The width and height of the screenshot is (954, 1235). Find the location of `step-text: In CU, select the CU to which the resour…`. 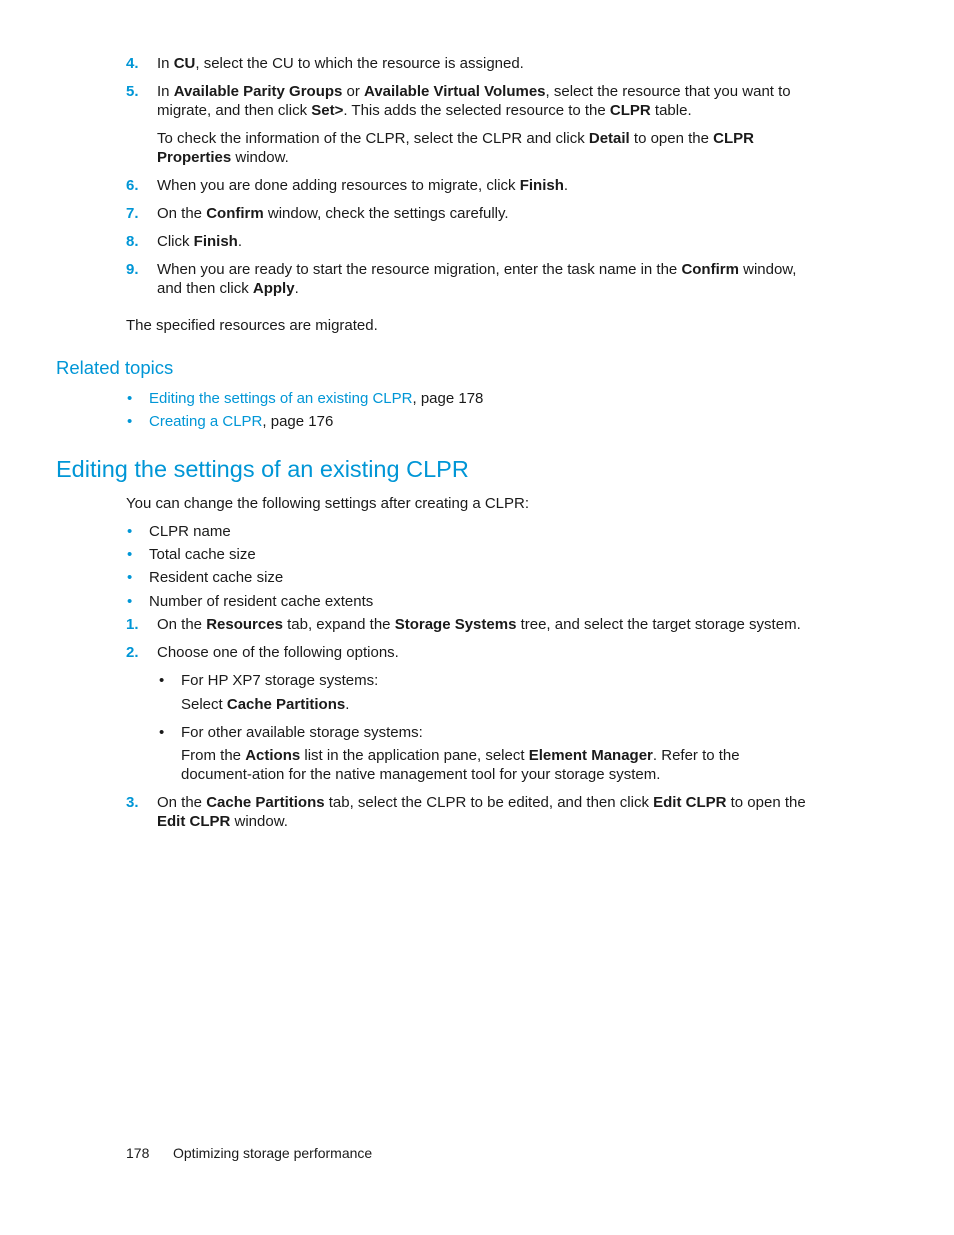

step-text: In CU, select the CU to which the resour… is located at coordinates (487, 63).